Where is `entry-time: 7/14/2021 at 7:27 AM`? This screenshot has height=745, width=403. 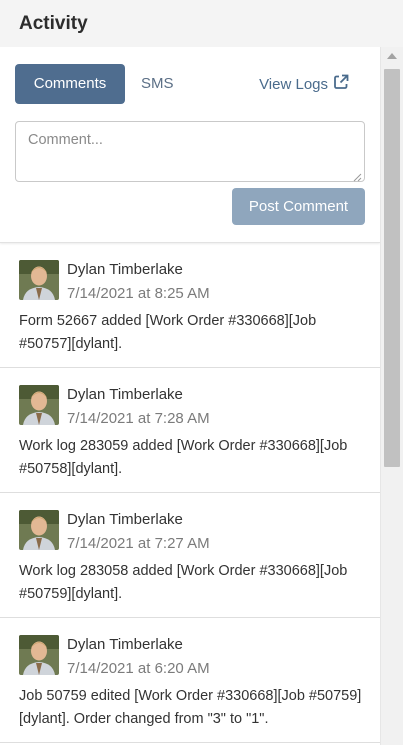 entry-time: 7/14/2021 at 7:27 AM is located at coordinates (138, 543).